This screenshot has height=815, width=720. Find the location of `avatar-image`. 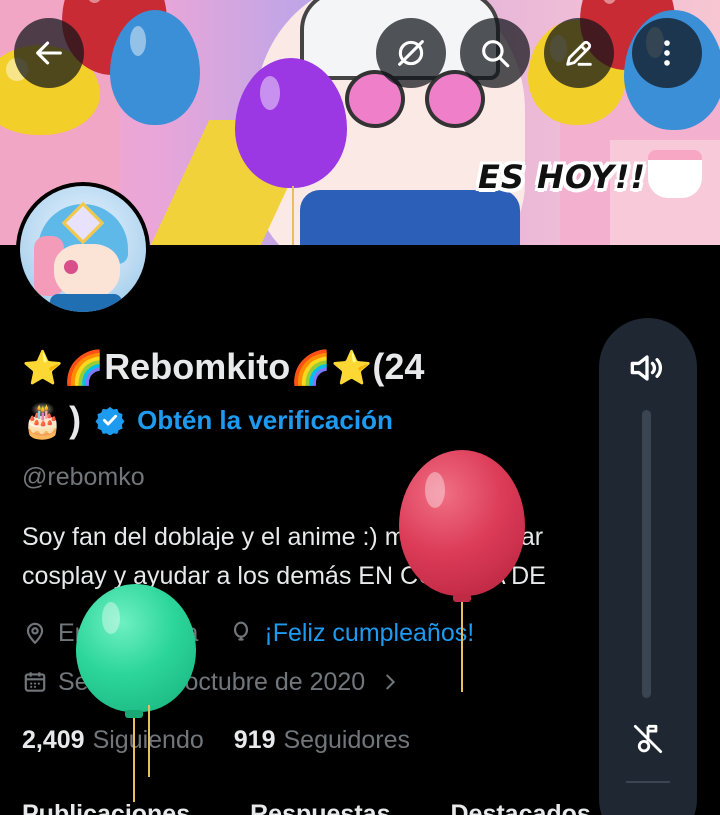

avatar-image is located at coordinates (83, 249).